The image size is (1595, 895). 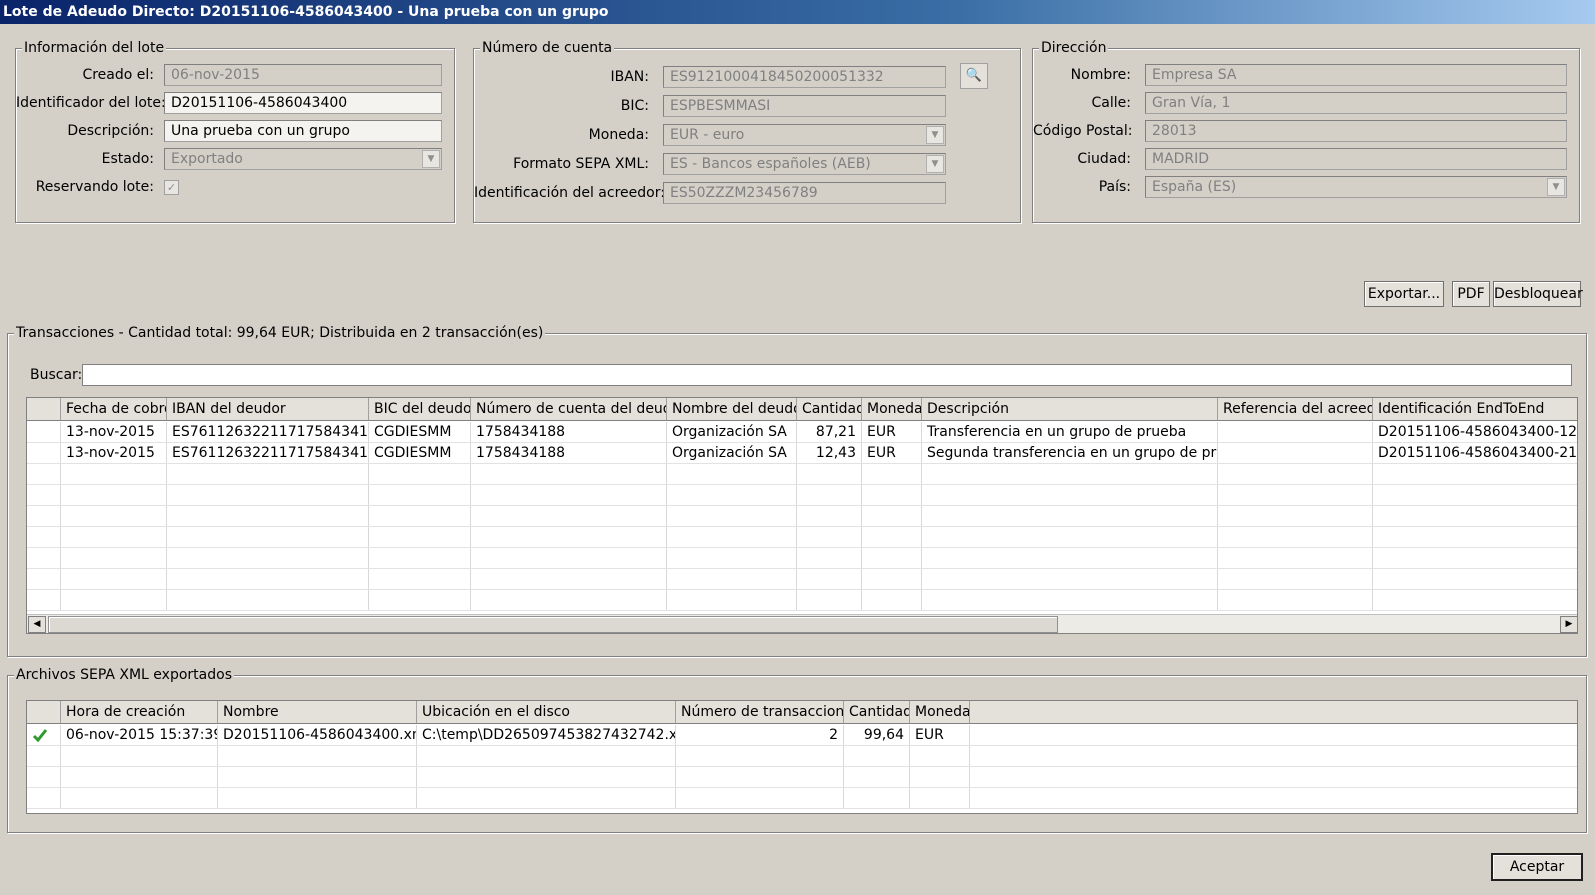 What do you see at coordinates (892, 432) in the screenshot?
I see `table-cell: EUR` at bounding box center [892, 432].